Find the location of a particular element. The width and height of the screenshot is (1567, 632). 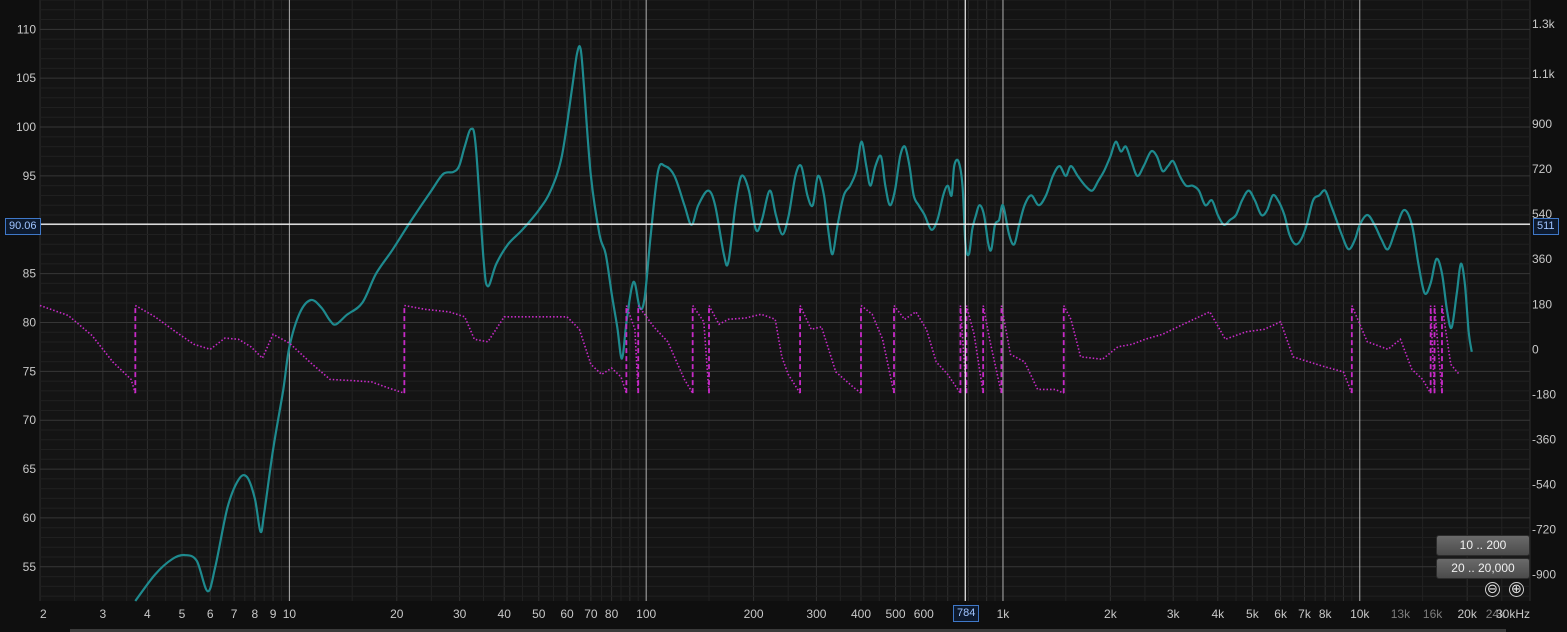

x-tick-label: 1k is located at coordinates (1004, 614).